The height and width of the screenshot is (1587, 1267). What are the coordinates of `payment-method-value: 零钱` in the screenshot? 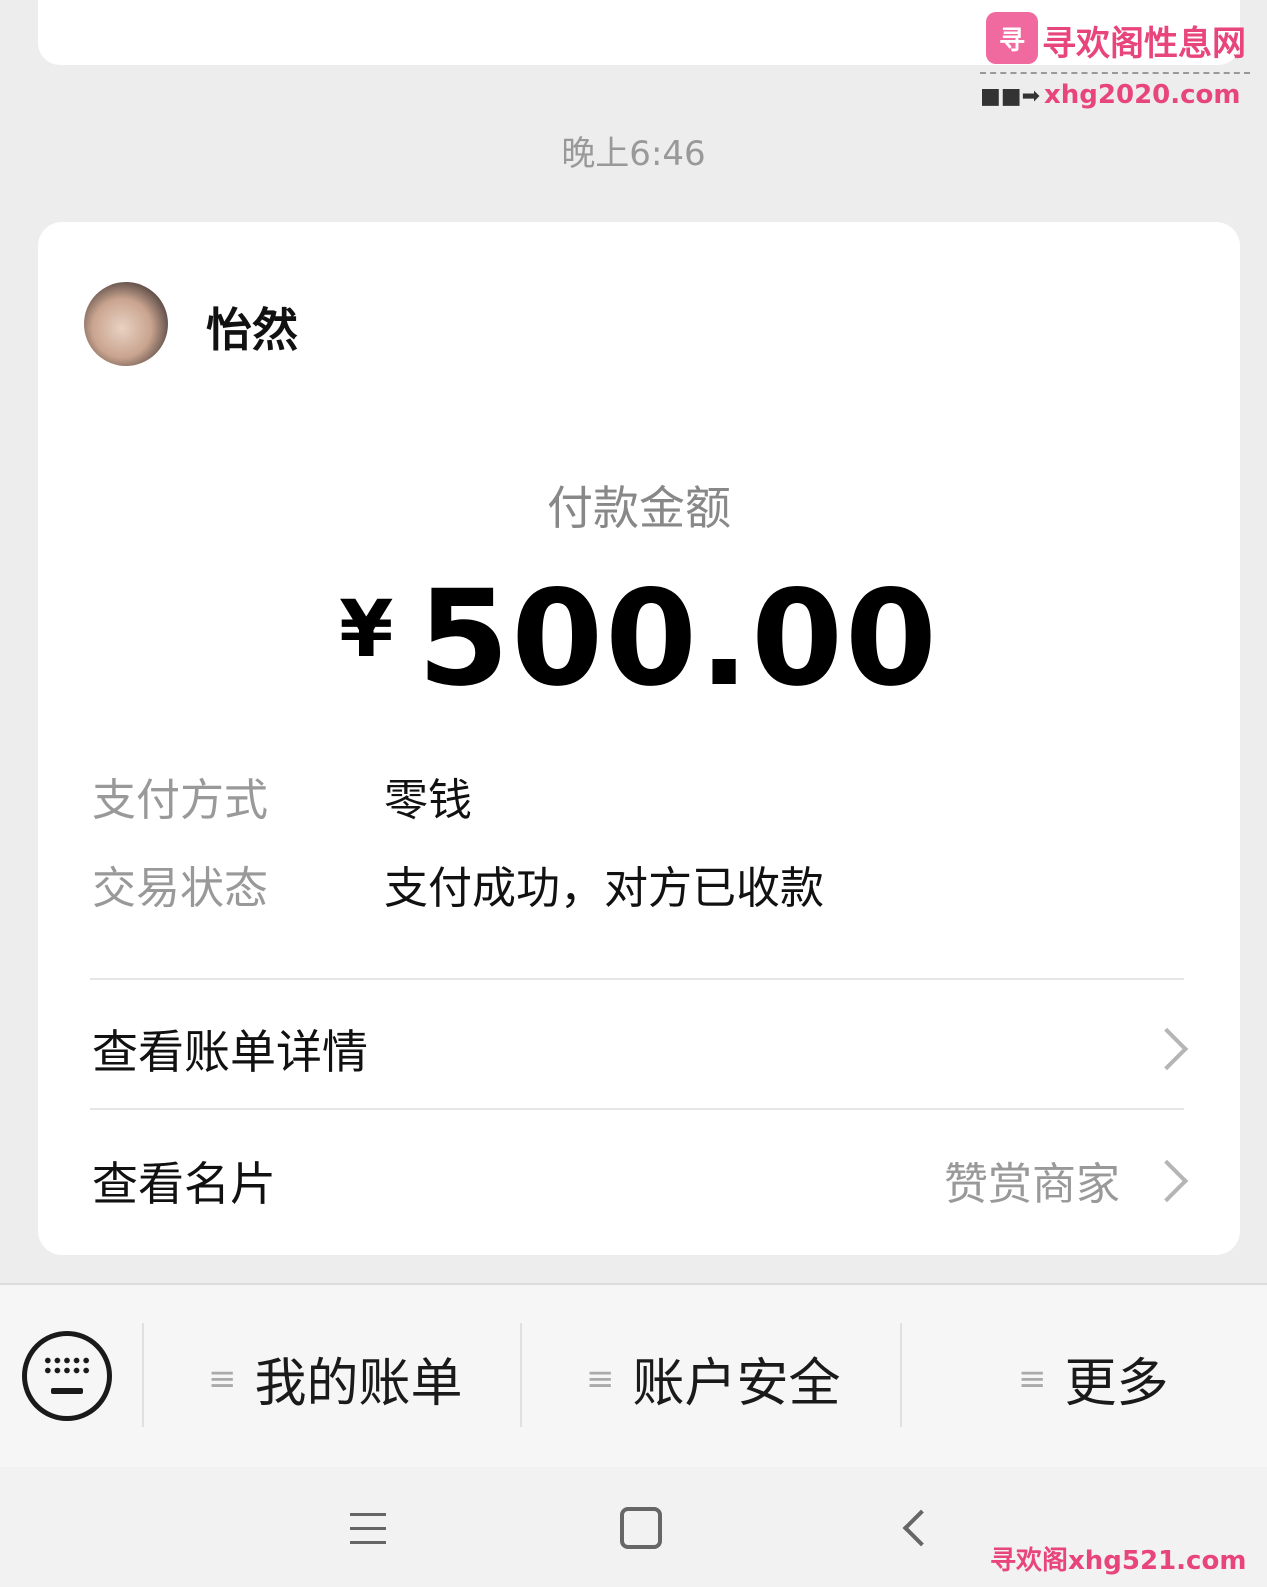 It's located at (428, 800).